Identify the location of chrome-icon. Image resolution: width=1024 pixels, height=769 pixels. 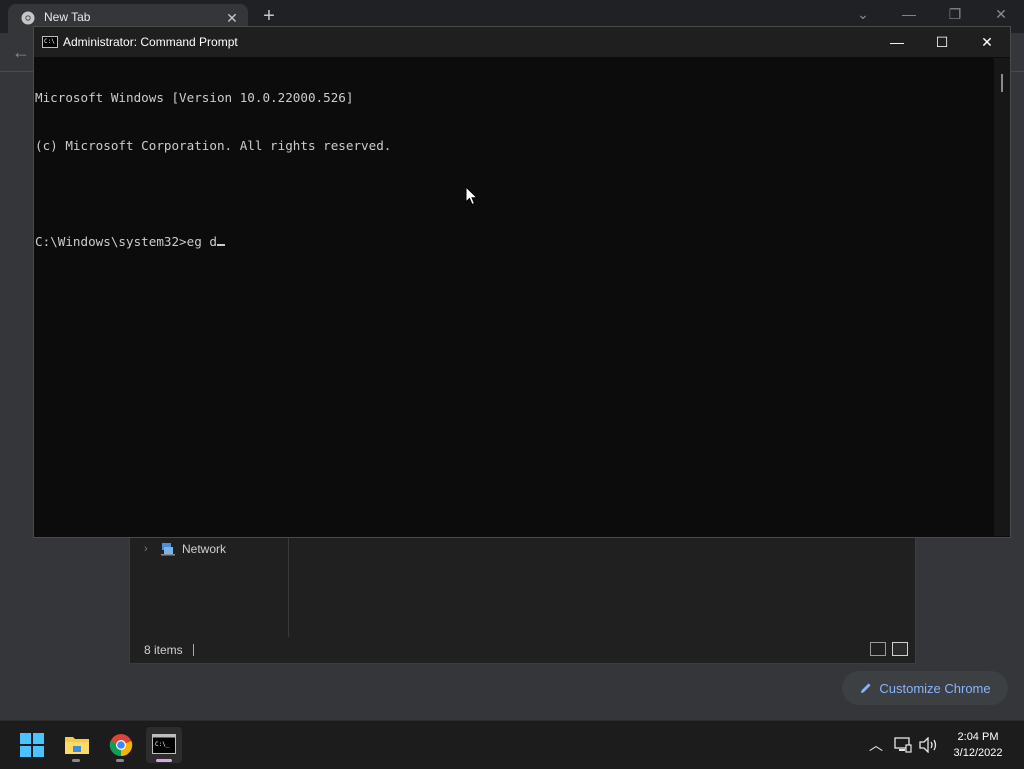
(121, 745).